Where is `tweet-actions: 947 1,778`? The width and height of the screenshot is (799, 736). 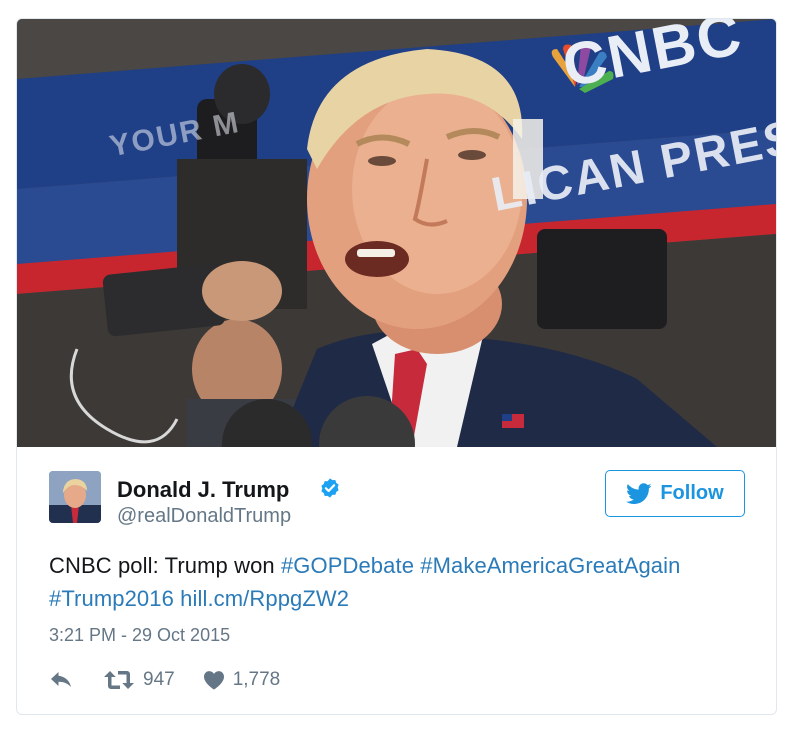
tweet-actions: 947 1,778 is located at coordinates (164, 680).